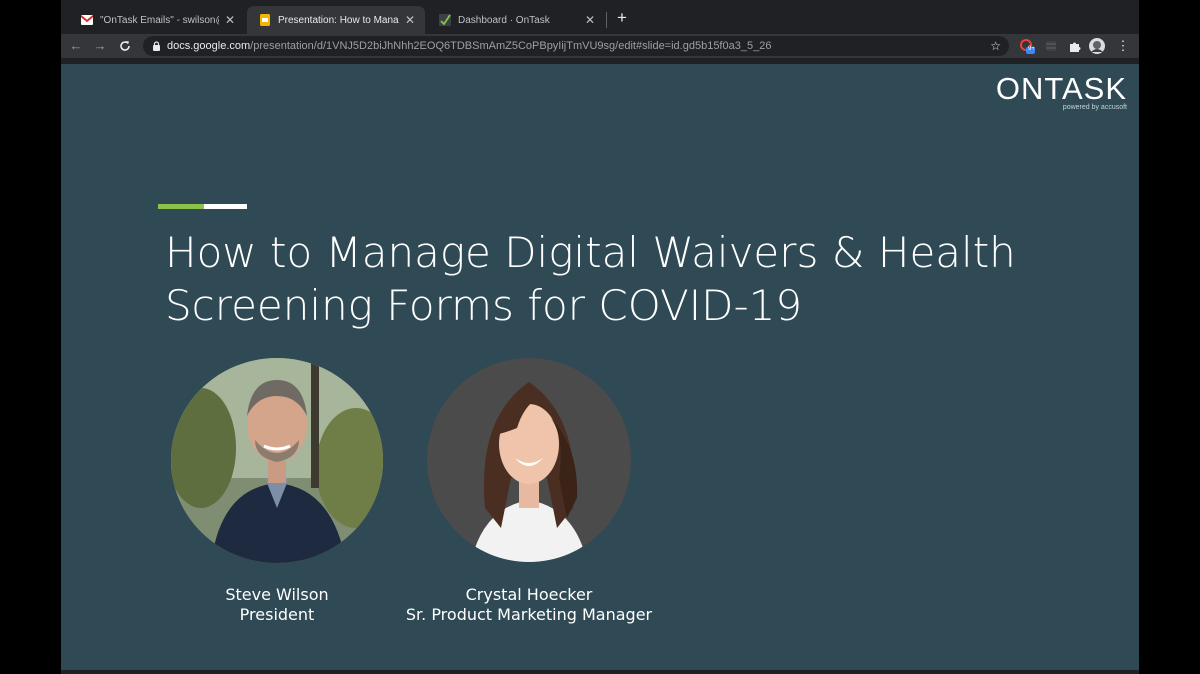 The height and width of the screenshot is (674, 1200). I want to click on extension-grid-icon, so click(1051, 46).